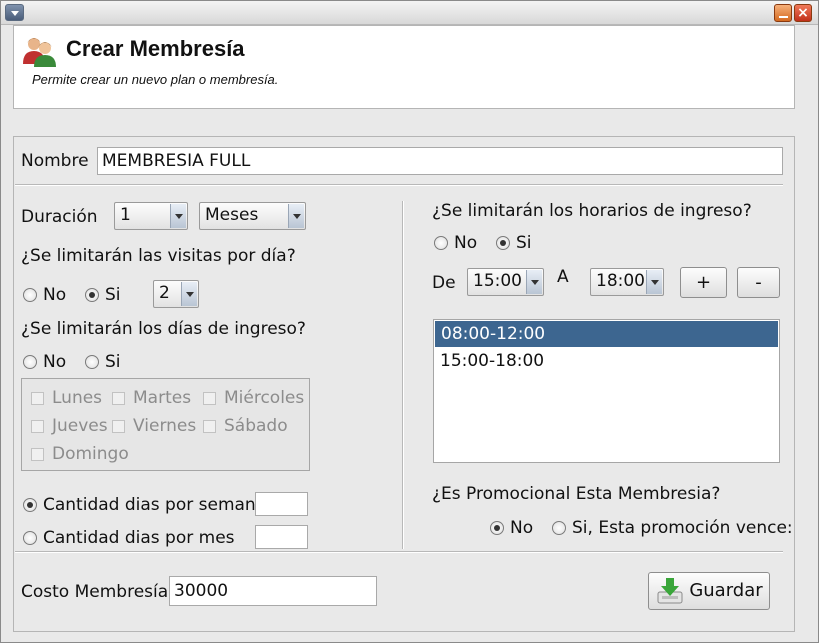 This screenshot has height=643, width=819. Describe the element at coordinates (77, 398) in the screenshot. I see `day-label: Lunes` at that location.